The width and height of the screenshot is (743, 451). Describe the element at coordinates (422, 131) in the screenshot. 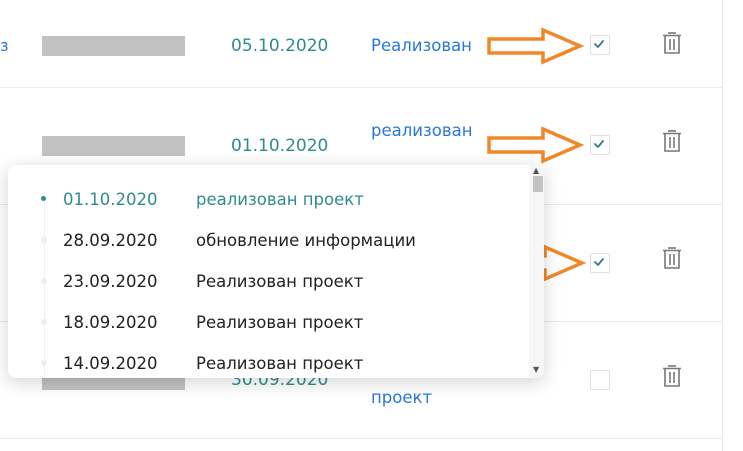

I see `row-2-status: реализован` at that location.